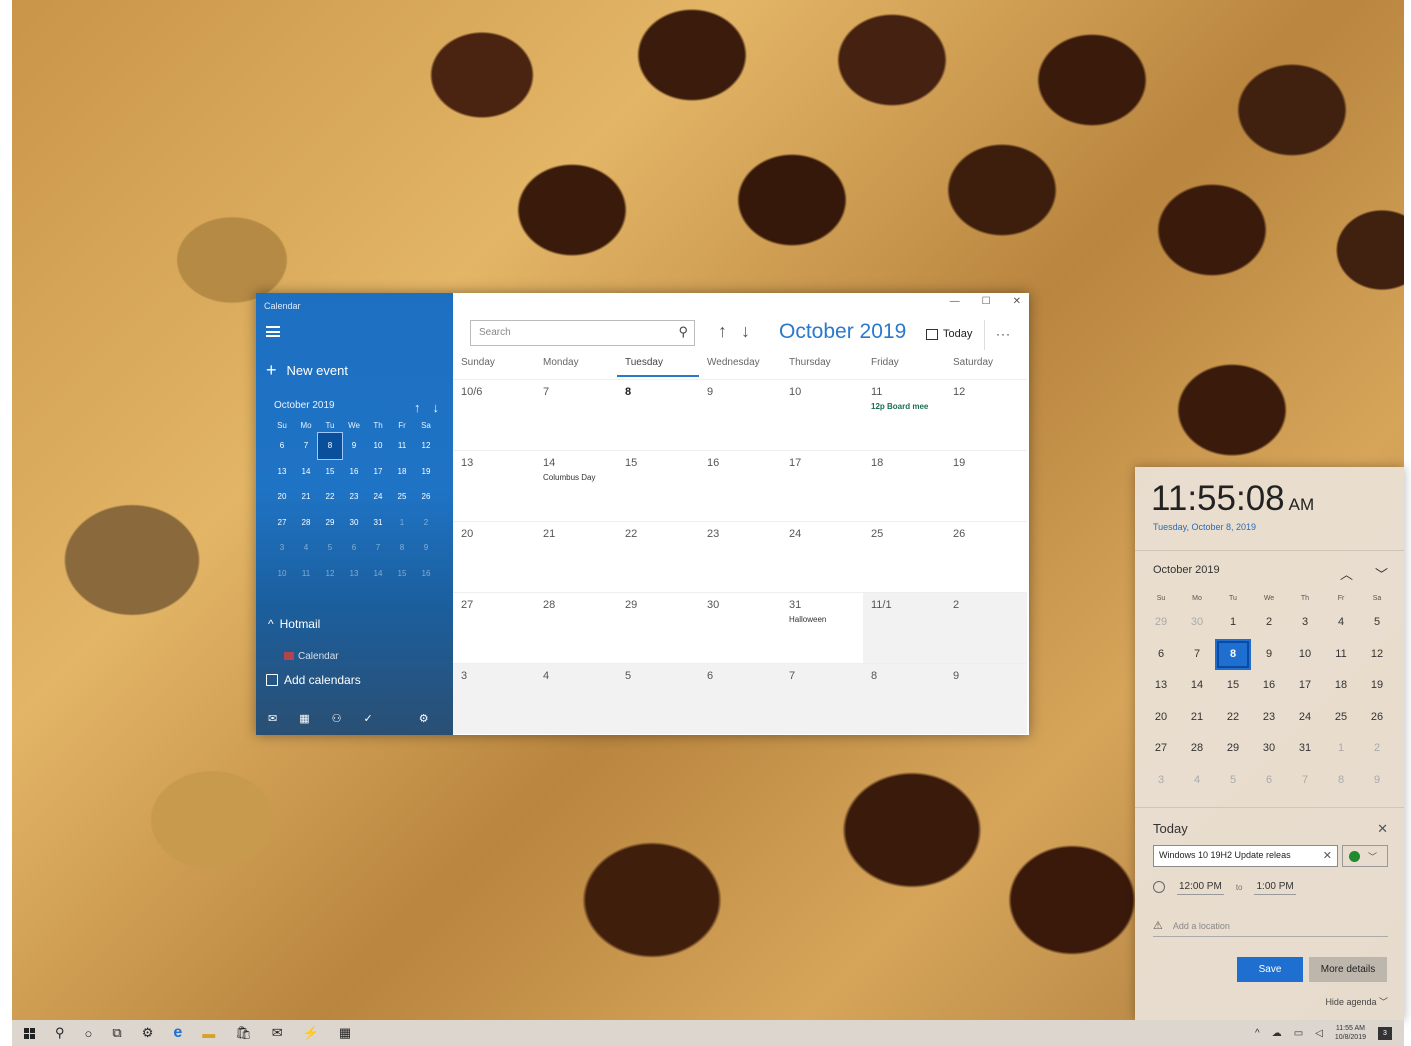  What do you see at coordinates (1161, 655) in the screenshot?
I see `flyout-day-cell: 6` at bounding box center [1161, 655].